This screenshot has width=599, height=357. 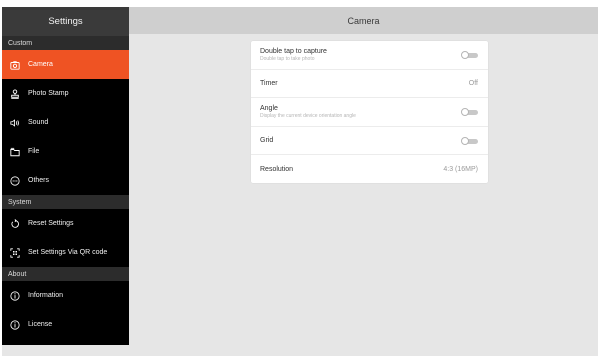 I want to click on setting-label: Grid, so click(x=267, y=140).